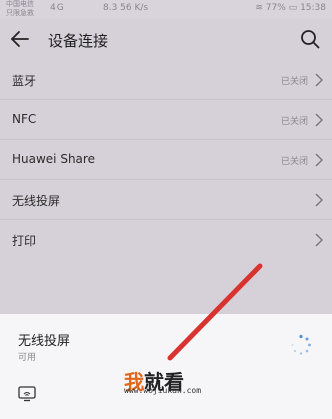 The image size is (332, 419). Describe the element at coordinates (166, 9) in the screenshot. I see `status-bar: 中国电信 只限急救 4G 8.3 56 K/s ≋ 77% ▭ 15:38` at that location.